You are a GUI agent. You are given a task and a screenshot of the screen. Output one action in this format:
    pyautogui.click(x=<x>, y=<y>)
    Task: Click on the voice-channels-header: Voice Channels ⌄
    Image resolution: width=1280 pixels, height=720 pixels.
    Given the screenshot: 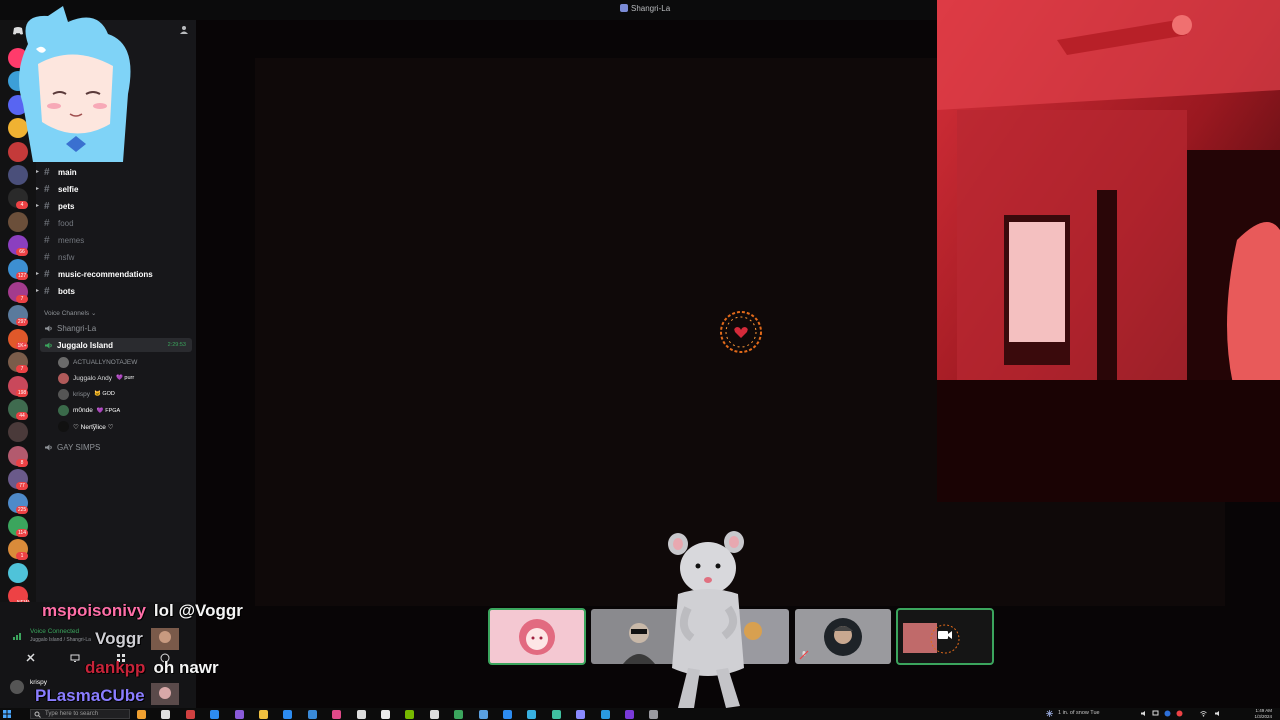 What is the action you would take?
    pyautogui.click(x=70, y=313)
    